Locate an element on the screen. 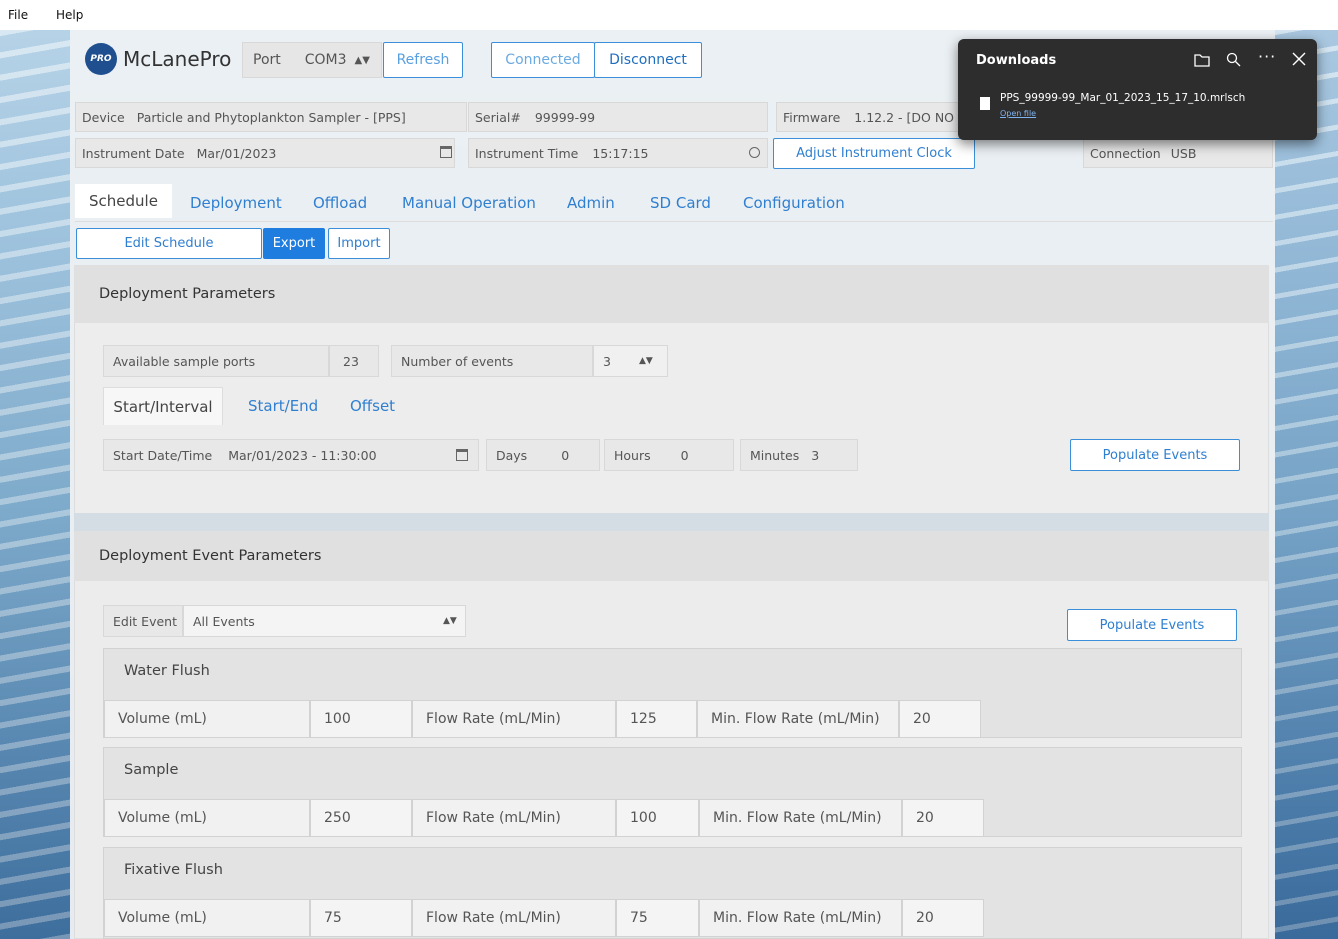  volume-input: 250 is located at coordinates (361, 818).